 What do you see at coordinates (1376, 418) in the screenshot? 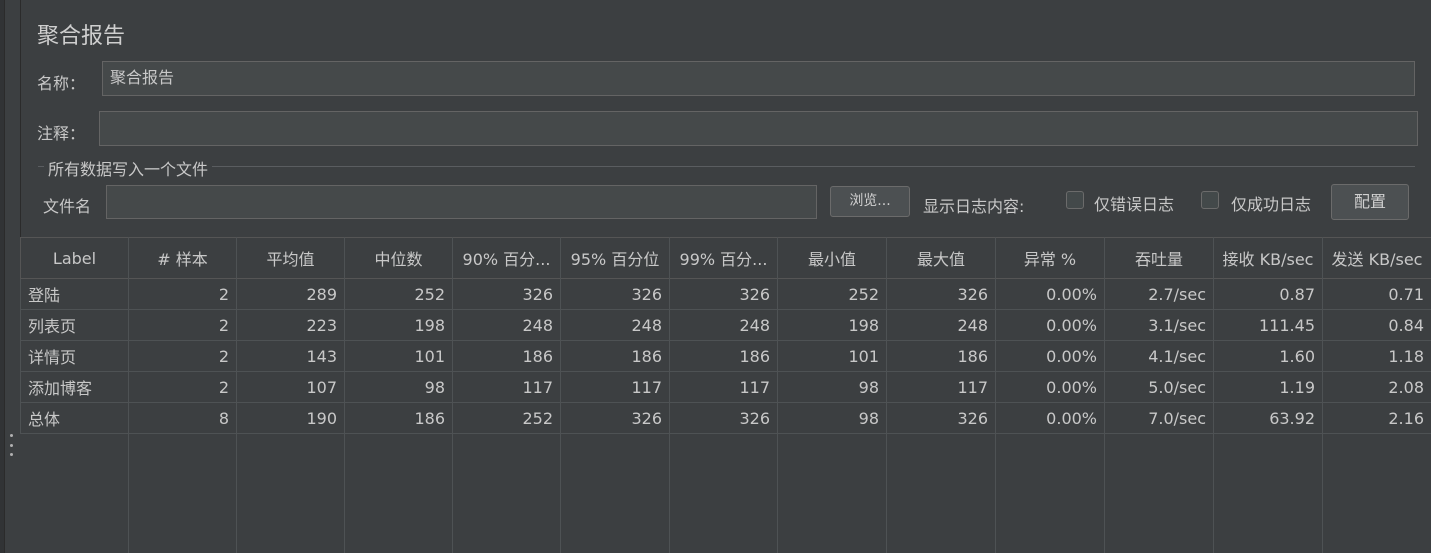
I see `table-cell: 2.16` at bounding box center [1376, 418].